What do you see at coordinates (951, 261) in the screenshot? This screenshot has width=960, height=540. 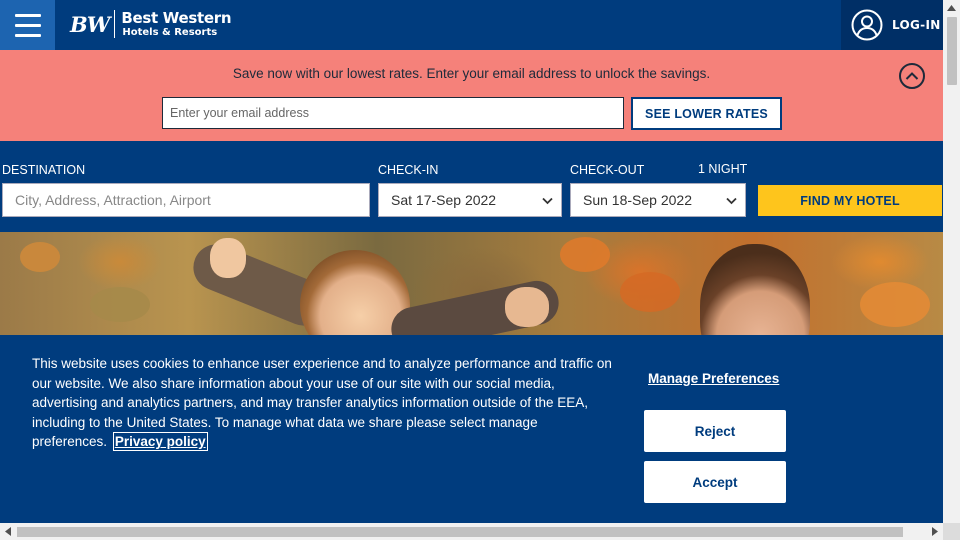 I see `vertical-scrollbar` at bounding box center [951, 261].